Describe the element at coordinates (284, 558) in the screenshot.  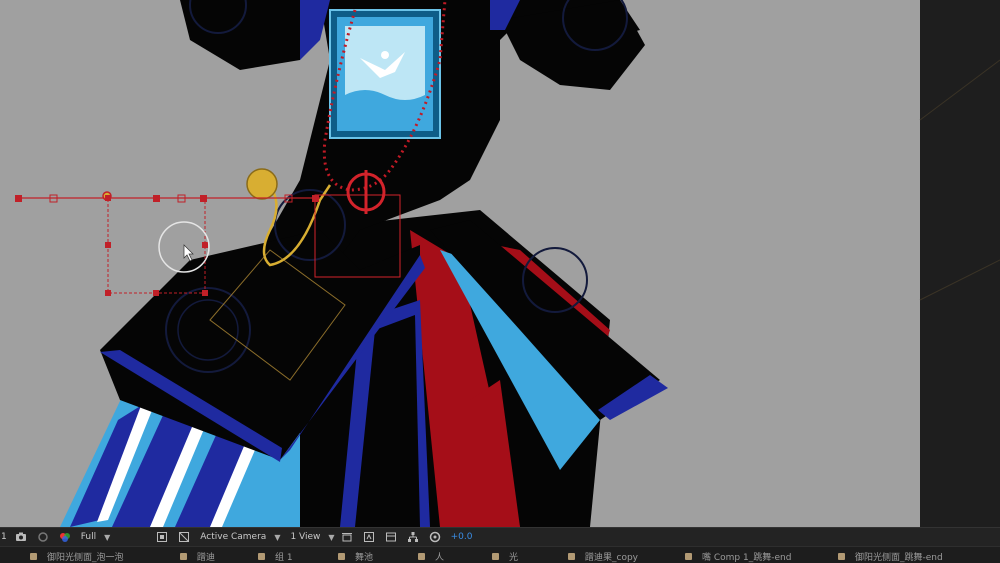
I see `layer-name: 组 1` at that location.